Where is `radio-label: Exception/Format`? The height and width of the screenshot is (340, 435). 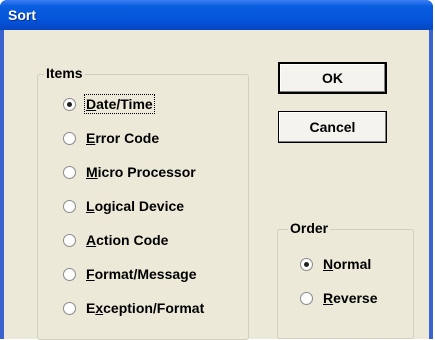
radio-label: Exception/Format is located at coordinates (145, 308).